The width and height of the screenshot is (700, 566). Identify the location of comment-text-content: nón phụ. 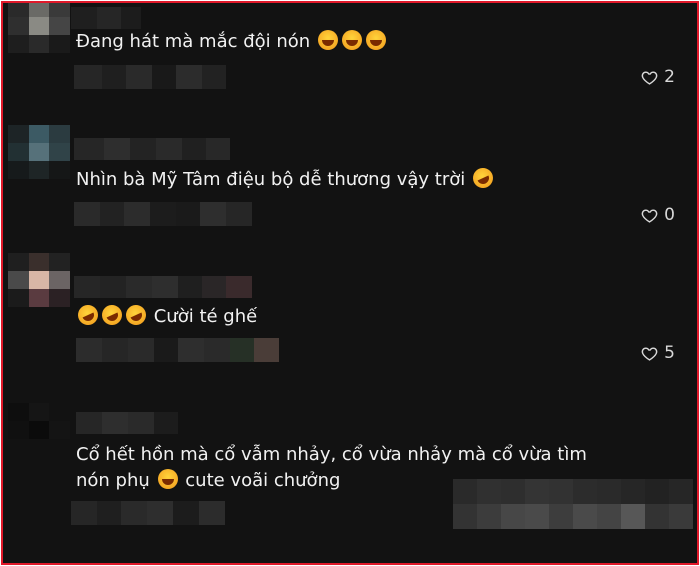
(113, 480).